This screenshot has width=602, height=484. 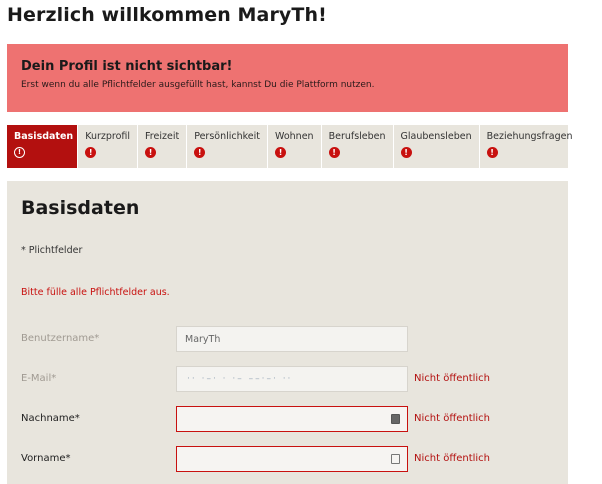 What do you see at coordinates (294, 136) in the screenshot?
I see `tab-label: Wohnen` at bounding box center [294, 136].